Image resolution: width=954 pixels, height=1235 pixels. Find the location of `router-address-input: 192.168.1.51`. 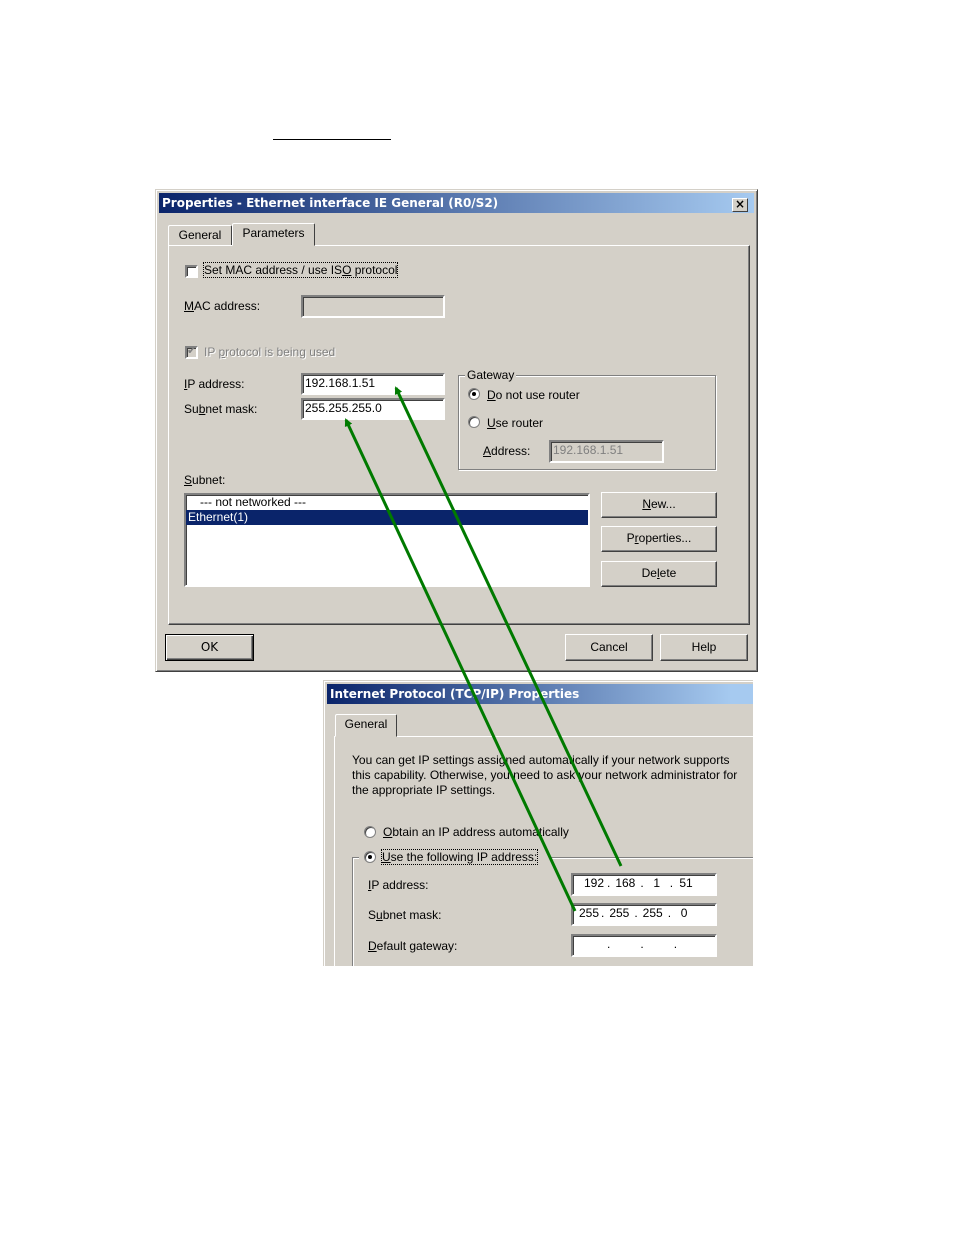

router-address-input: 192.168.1.51 is located at coordinates (606, 451).